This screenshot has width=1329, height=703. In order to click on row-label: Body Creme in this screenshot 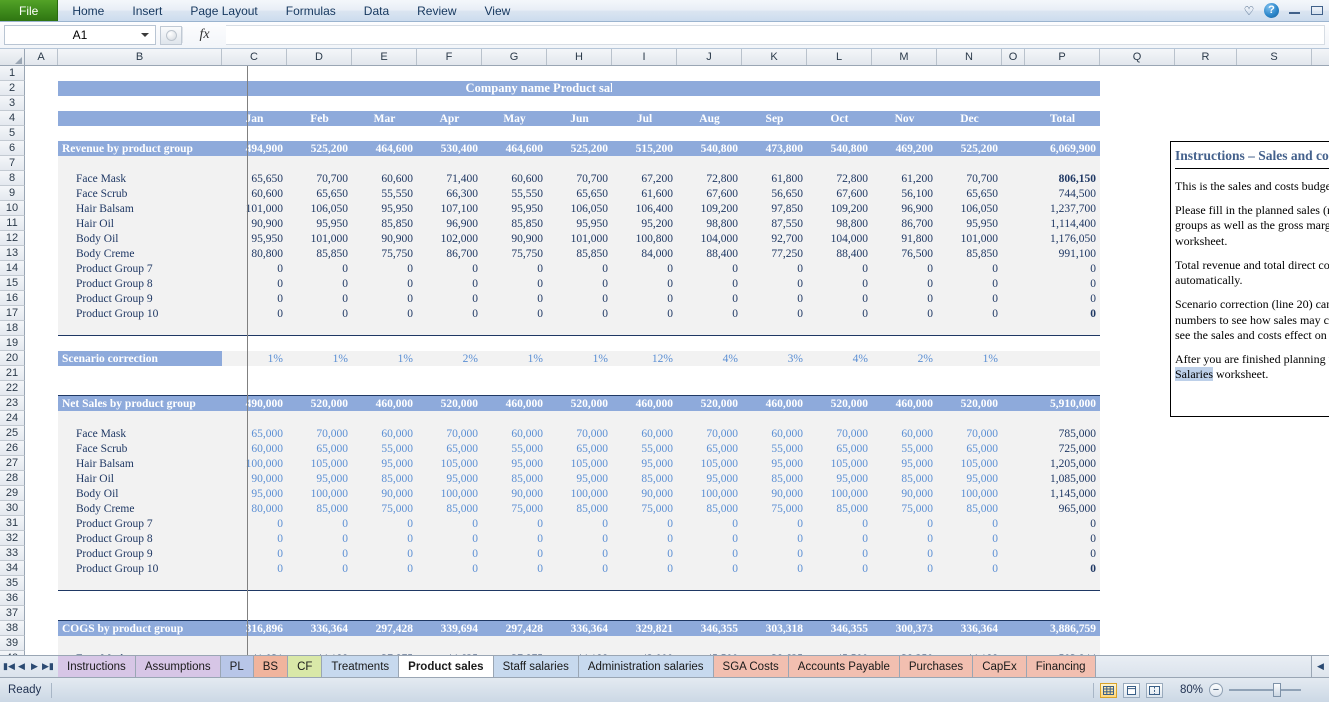, I will do `click(140, 508)`.